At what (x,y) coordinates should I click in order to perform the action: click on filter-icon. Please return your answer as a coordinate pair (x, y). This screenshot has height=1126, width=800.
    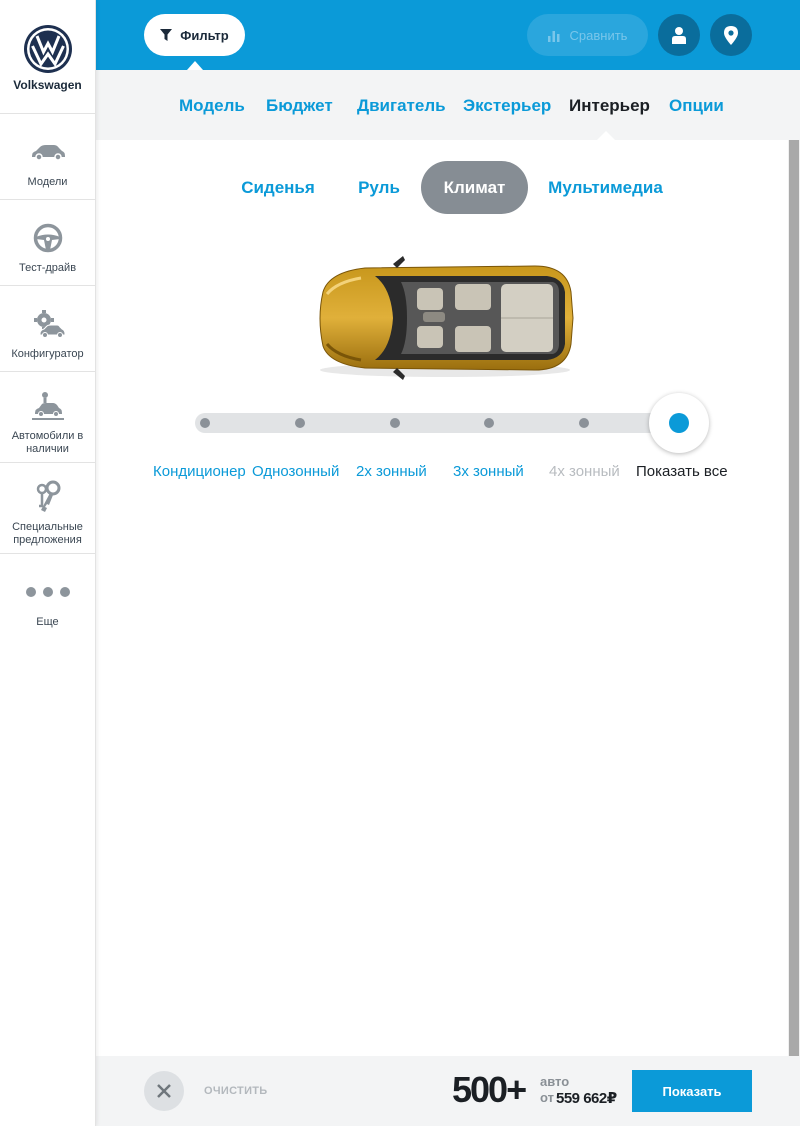
    Looking at the image, I should click on (166, 35).